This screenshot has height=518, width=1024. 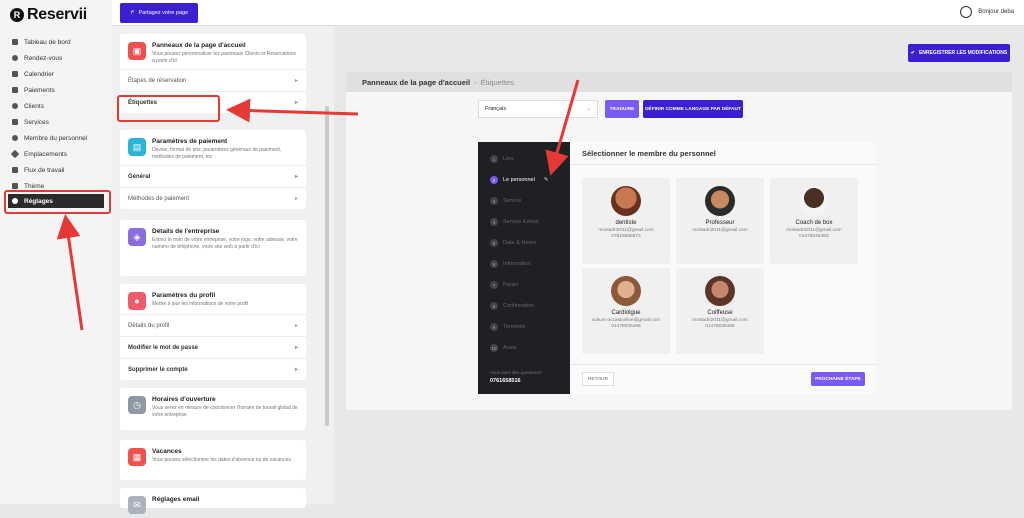 What do you see at coordinates (292, 110) in the screenshot?
I see `arrow-to-labels` at bounding box center [292, 110].